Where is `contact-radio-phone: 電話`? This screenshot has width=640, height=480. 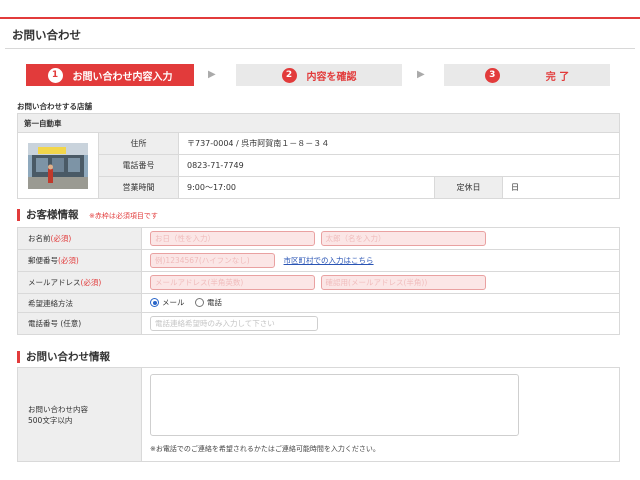
contact-radio-phone: 電話 is located at coordinates (208, 302).